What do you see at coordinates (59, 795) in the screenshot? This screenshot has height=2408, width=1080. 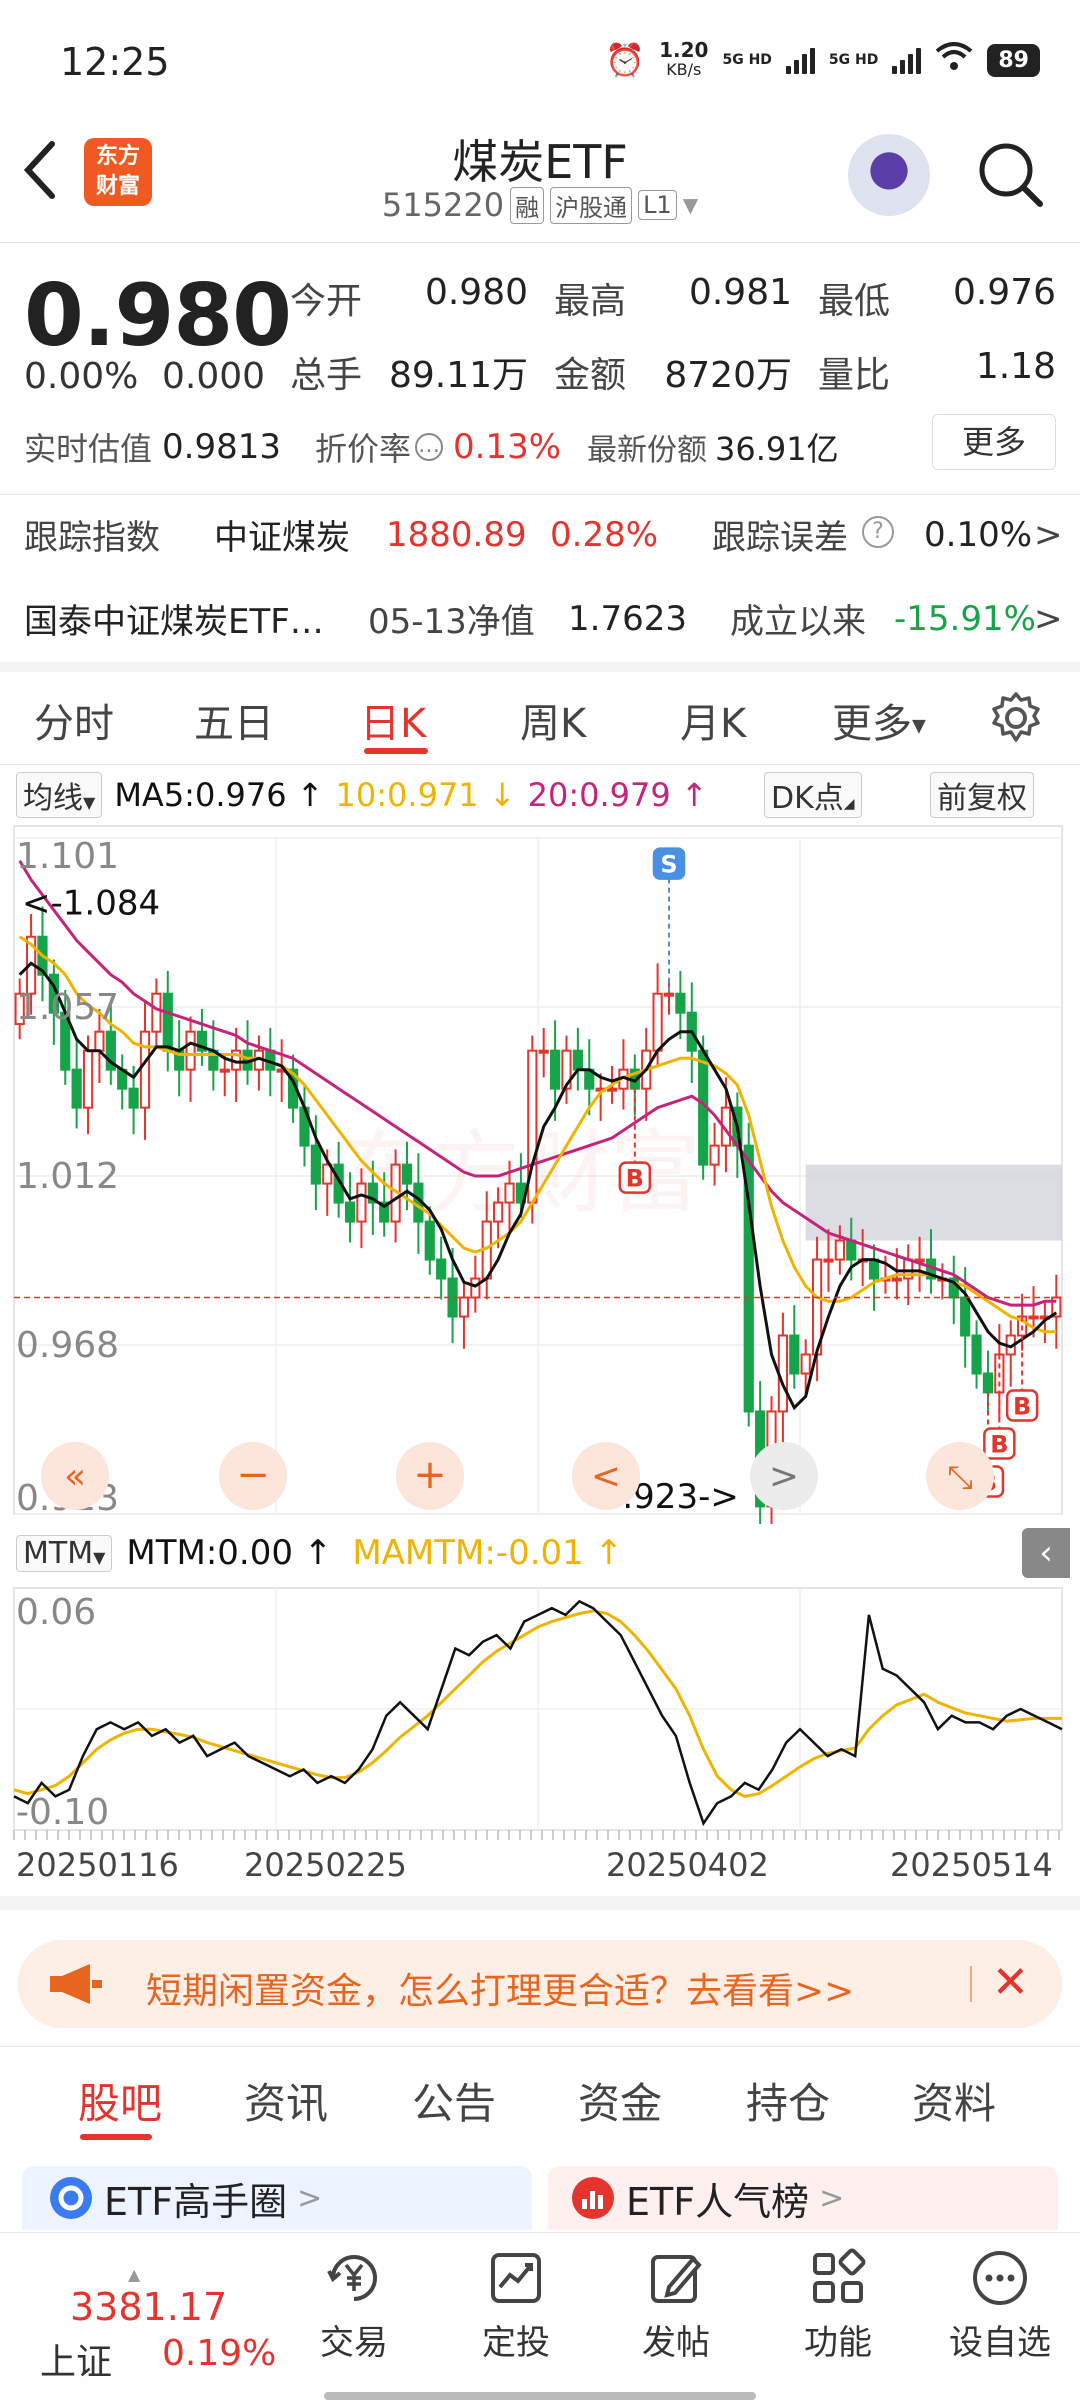 I see `indicator-select: 均线▼` at bounding box center [59, 795].